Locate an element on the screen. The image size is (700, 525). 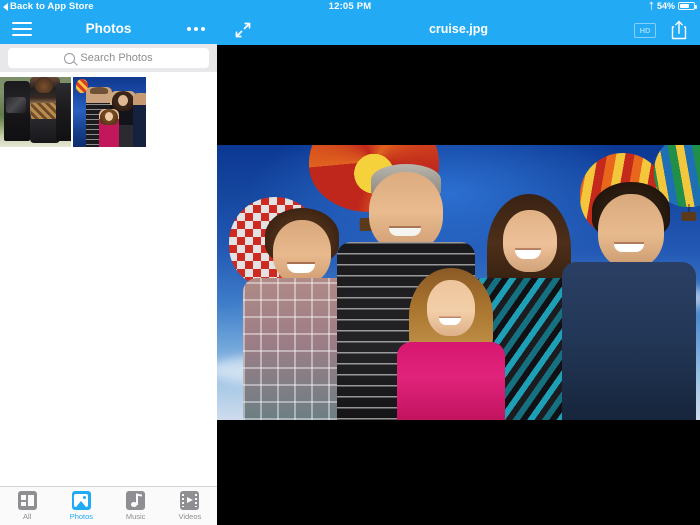
thumbnail-2-image is located at coordinates (109, 112).